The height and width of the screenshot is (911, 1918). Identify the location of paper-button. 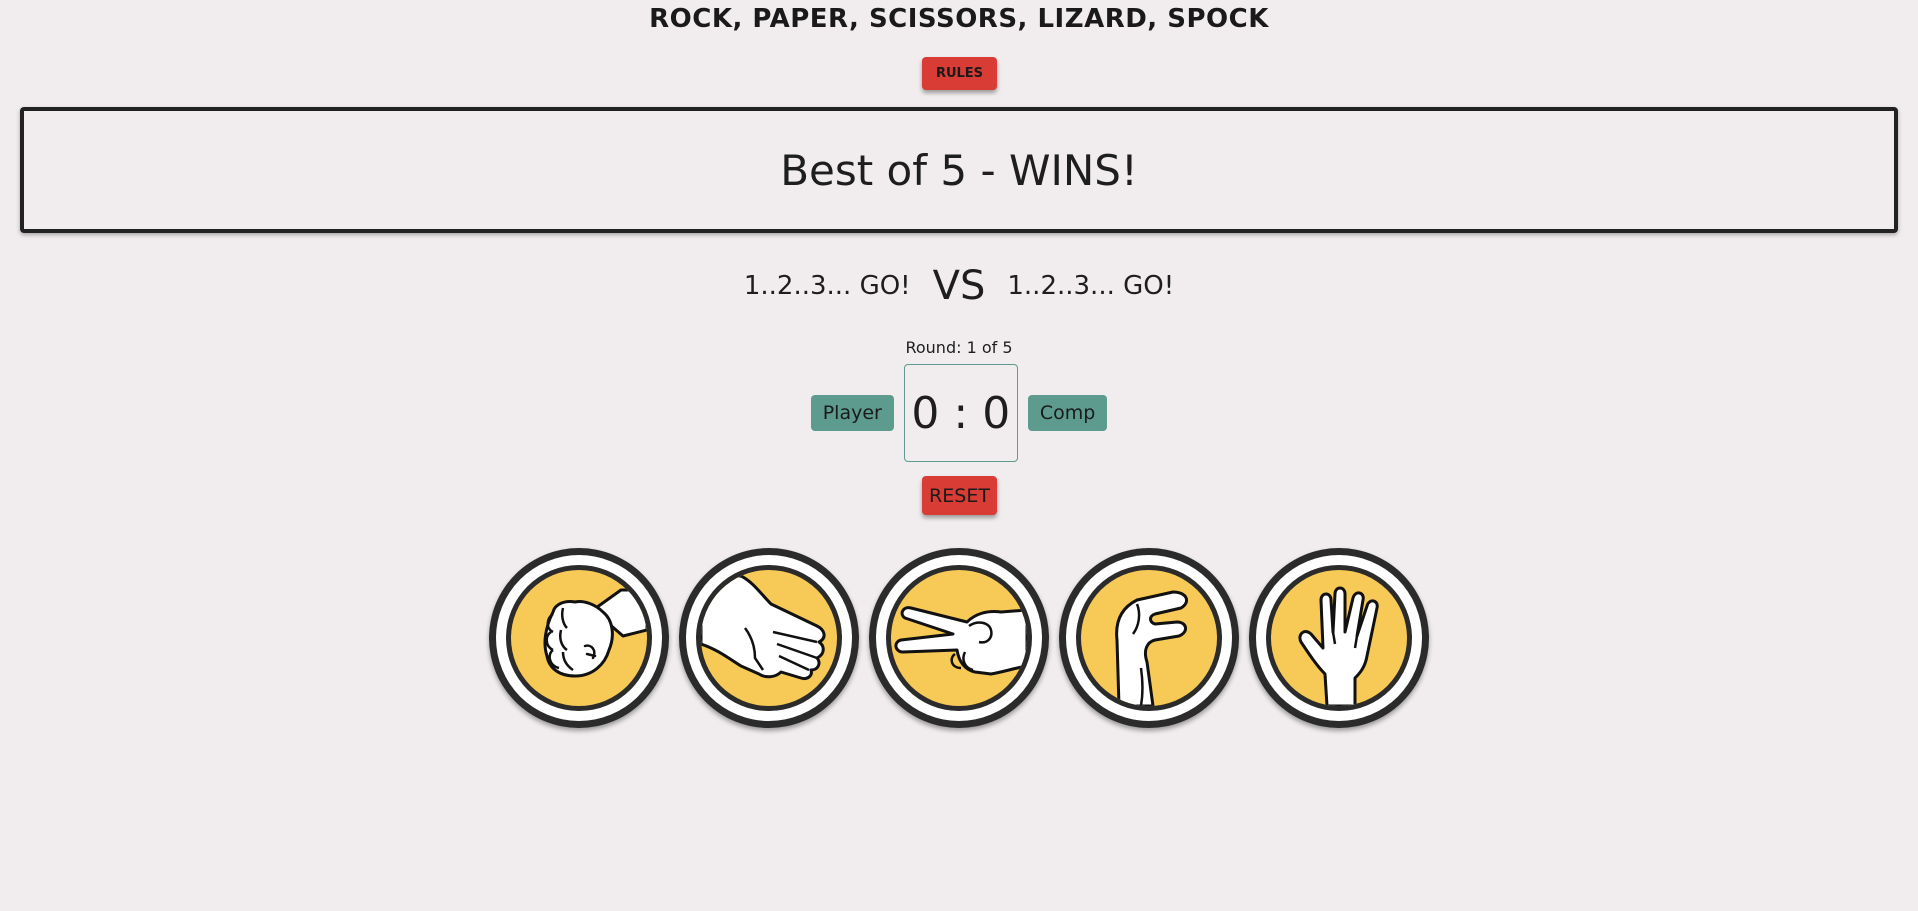
(769, 638).